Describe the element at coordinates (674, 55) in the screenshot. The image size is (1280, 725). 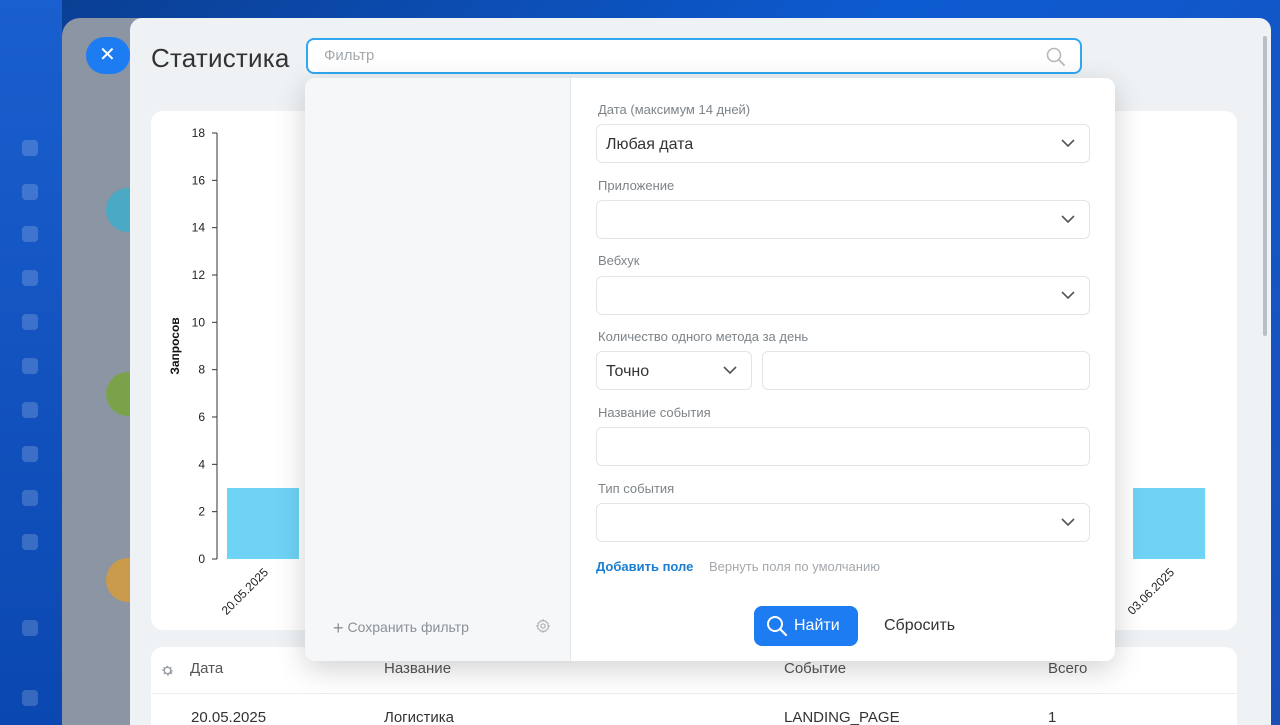
I see `filter-input` at that location.